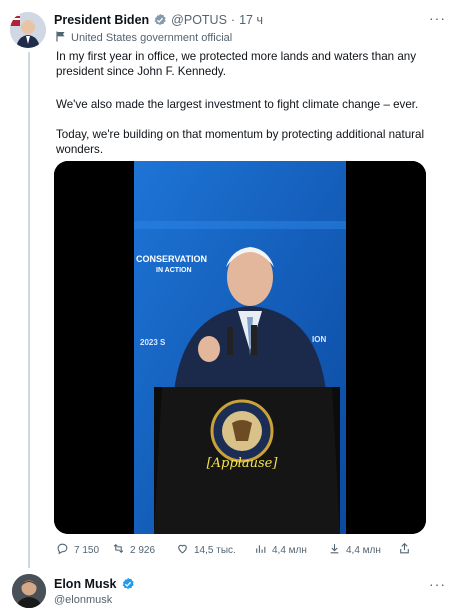 The height and width of the screenshot is (616, 464). I want to click on government-label-text: United States government official, so click(152, 38).